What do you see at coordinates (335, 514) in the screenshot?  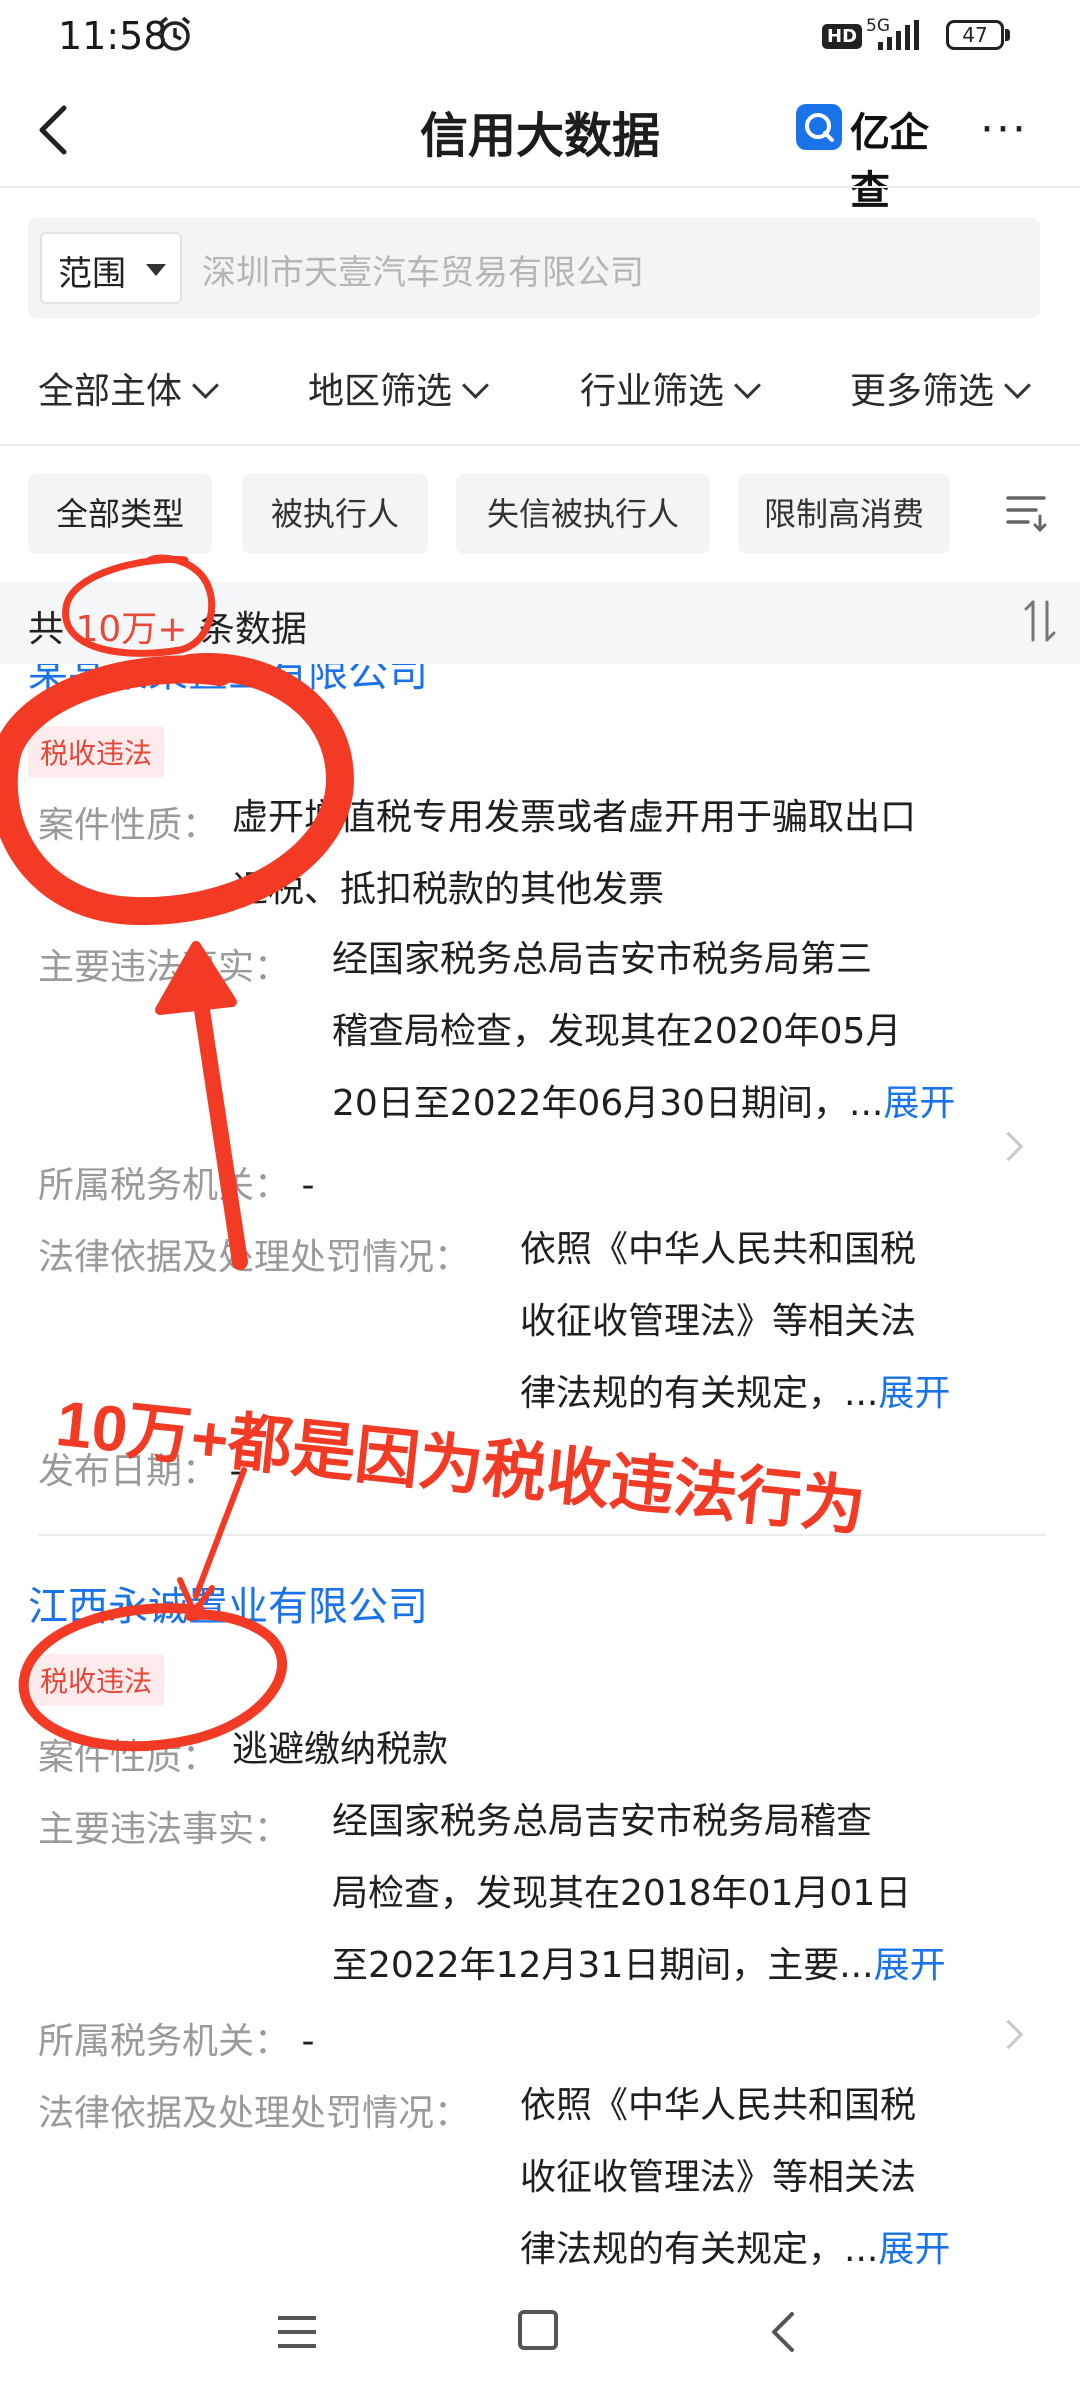 I see `chip-executed-person: 被执行人` at bounding box center [335, 514].